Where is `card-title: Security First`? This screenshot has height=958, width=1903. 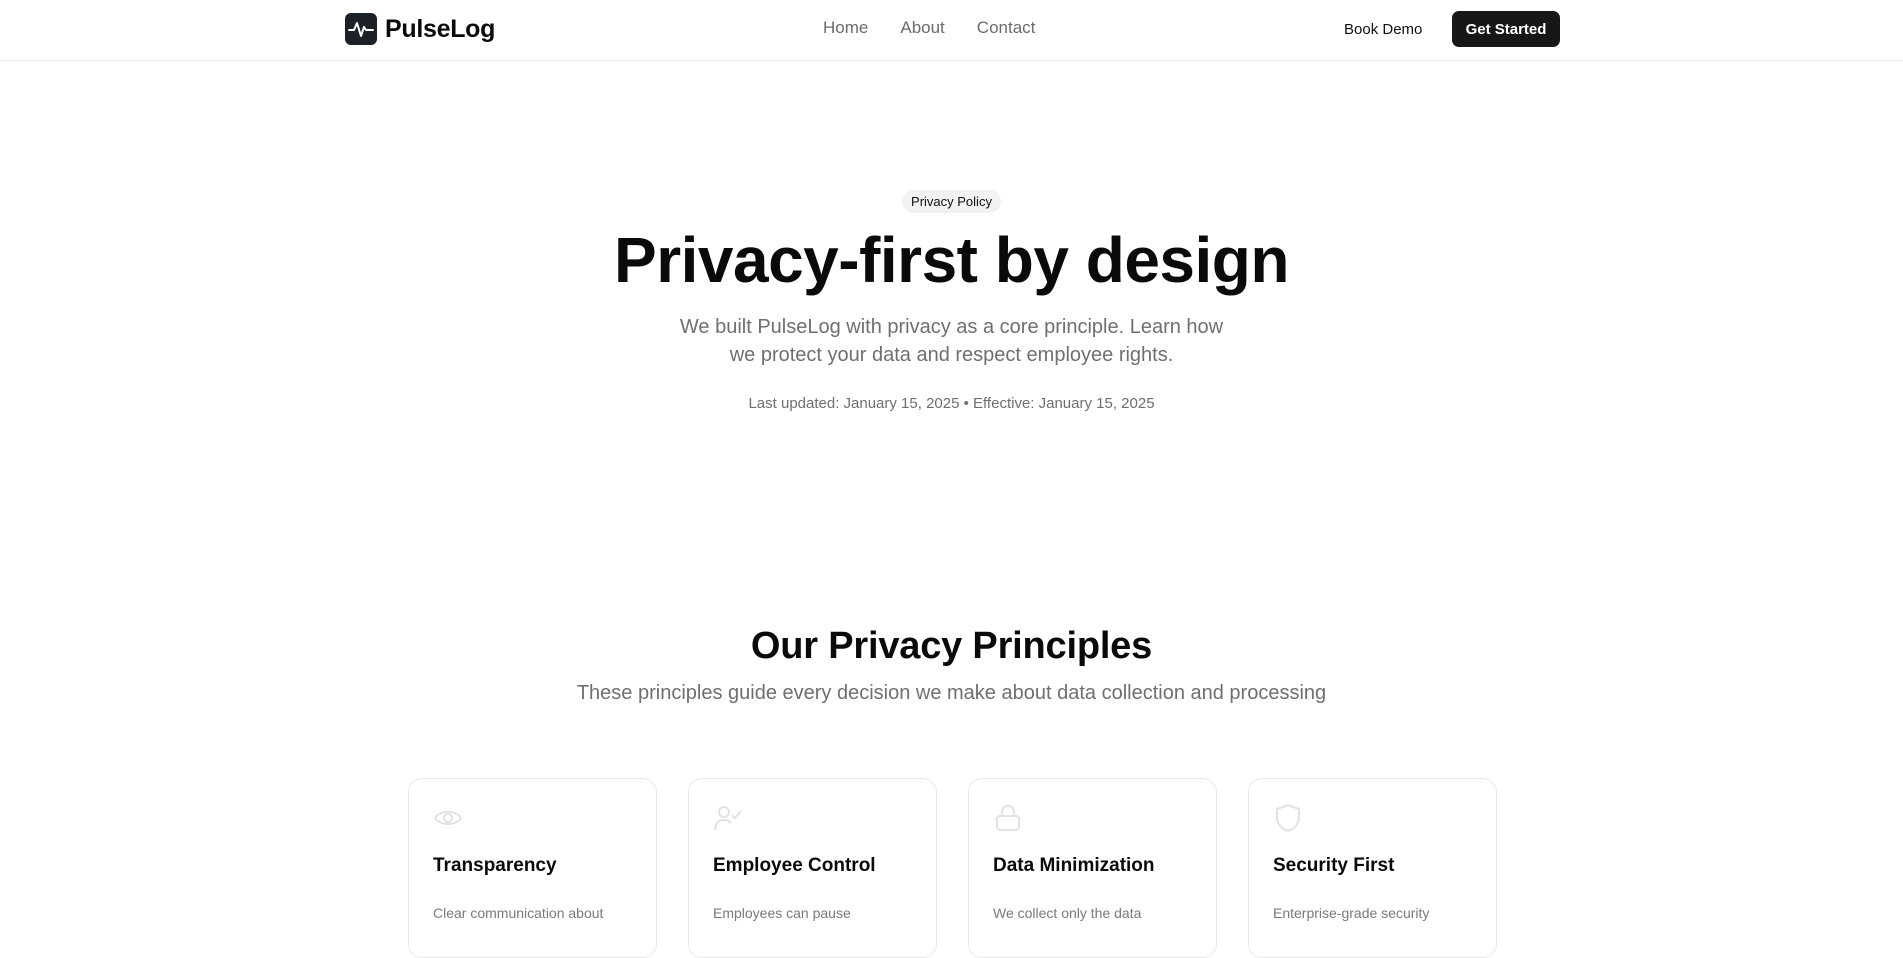 card-title: Security First is located at coordinates (1334, 865).